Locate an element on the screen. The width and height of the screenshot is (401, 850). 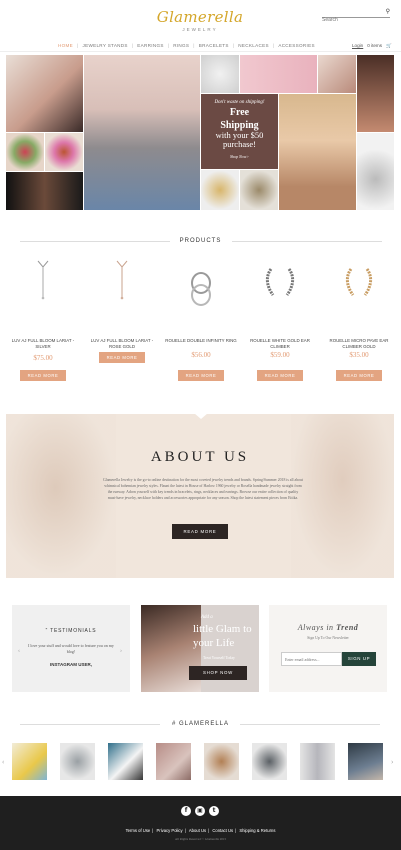
hero-tile-earring-model is located at coordinates (44, 191).